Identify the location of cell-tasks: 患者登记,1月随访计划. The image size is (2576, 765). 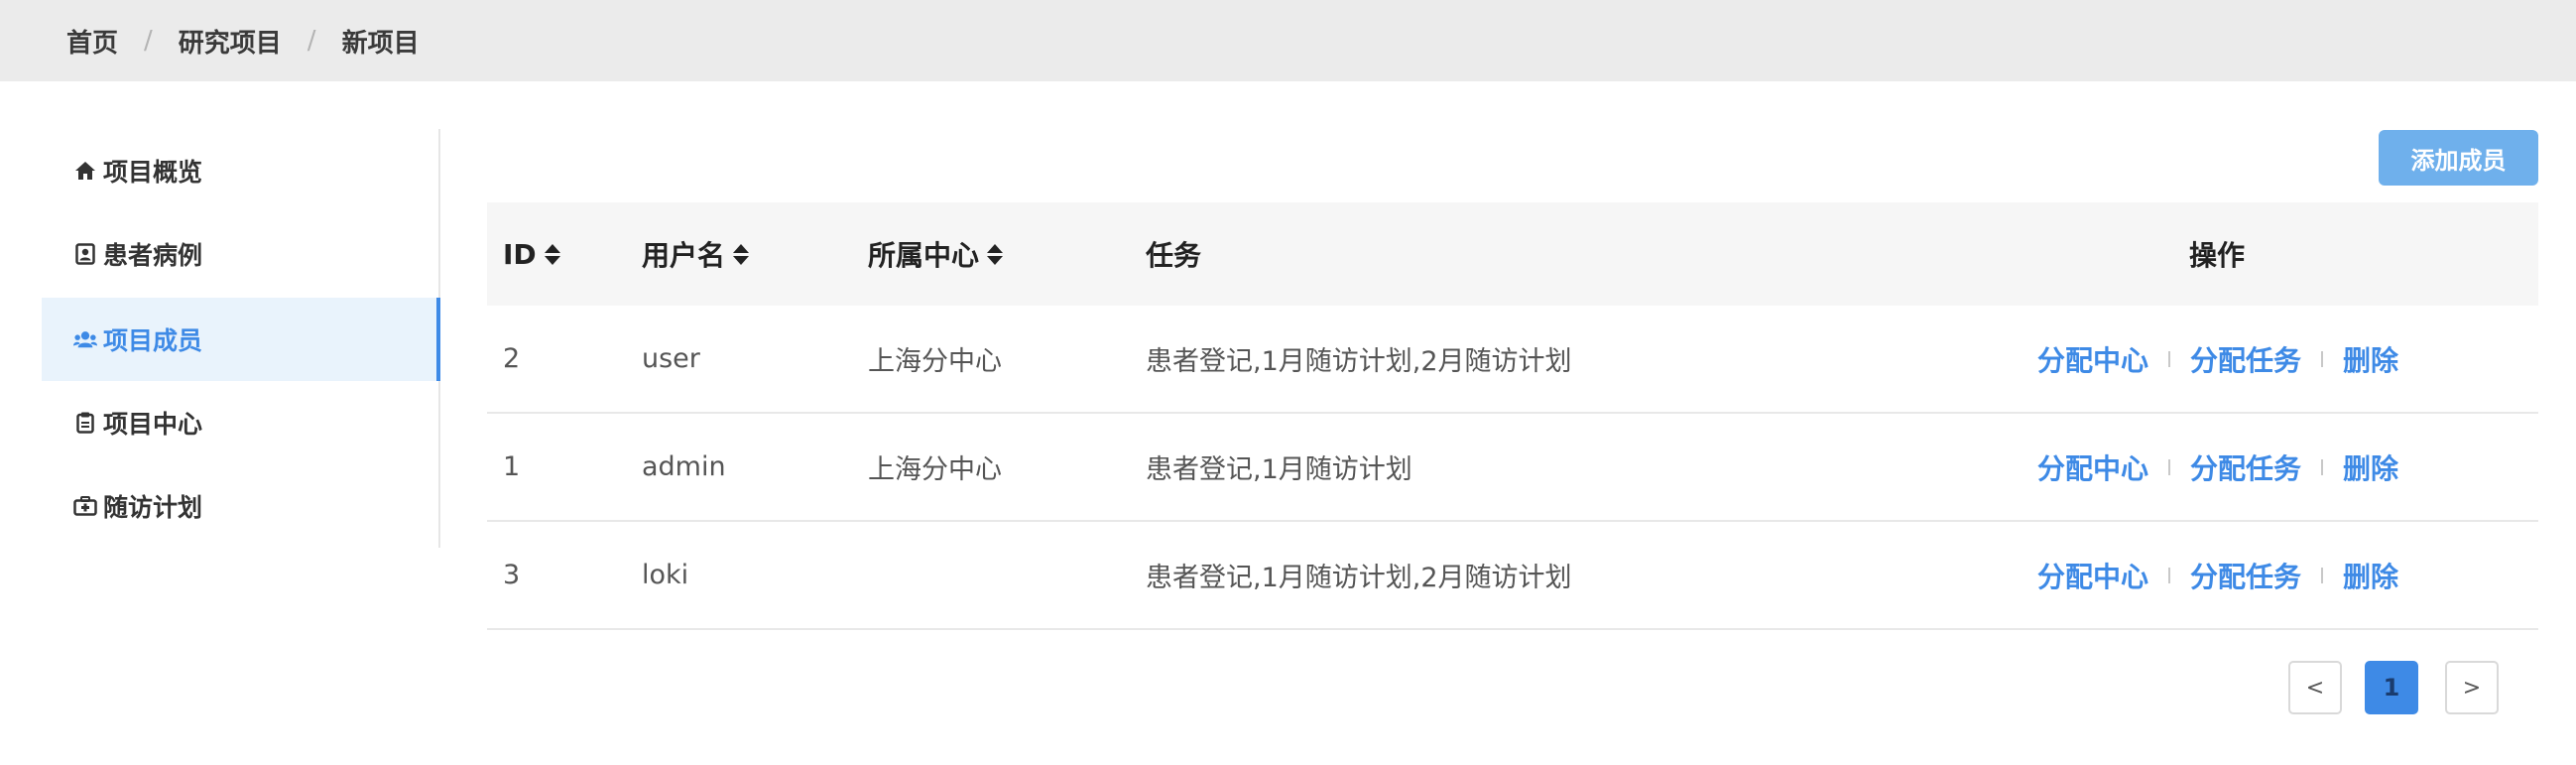
(1279, 469).